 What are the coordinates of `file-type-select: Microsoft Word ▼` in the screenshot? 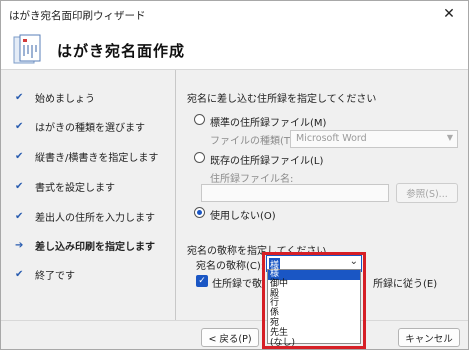 It's located at (374, 139).